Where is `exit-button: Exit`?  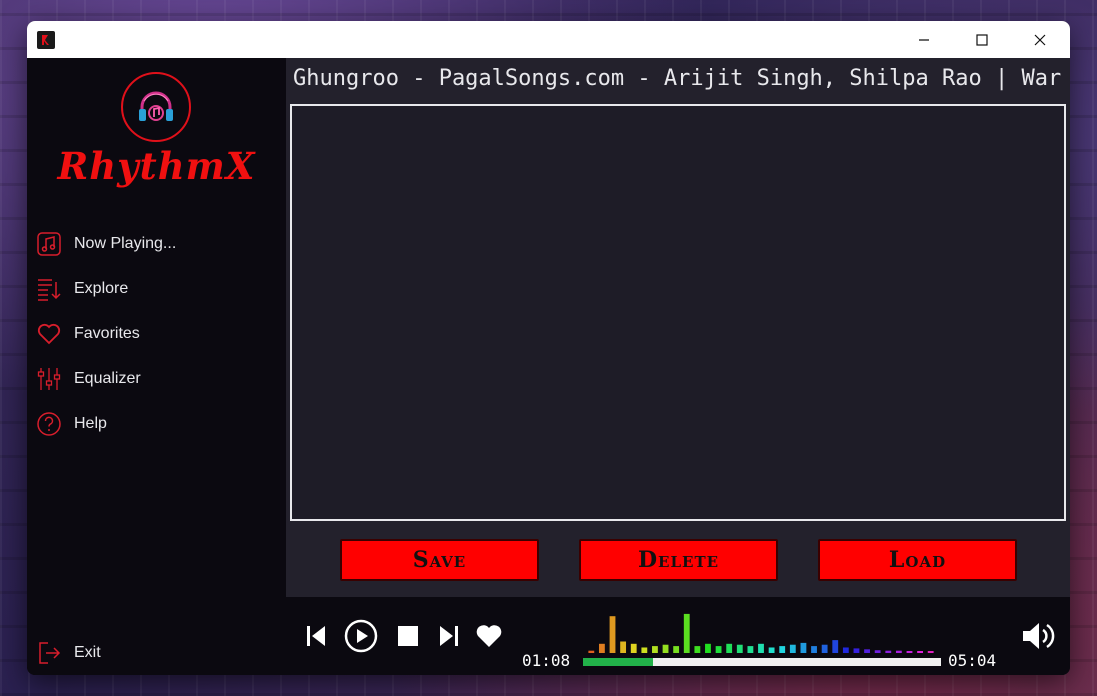 exit-button: Exit is located at coordinates (155, 653).